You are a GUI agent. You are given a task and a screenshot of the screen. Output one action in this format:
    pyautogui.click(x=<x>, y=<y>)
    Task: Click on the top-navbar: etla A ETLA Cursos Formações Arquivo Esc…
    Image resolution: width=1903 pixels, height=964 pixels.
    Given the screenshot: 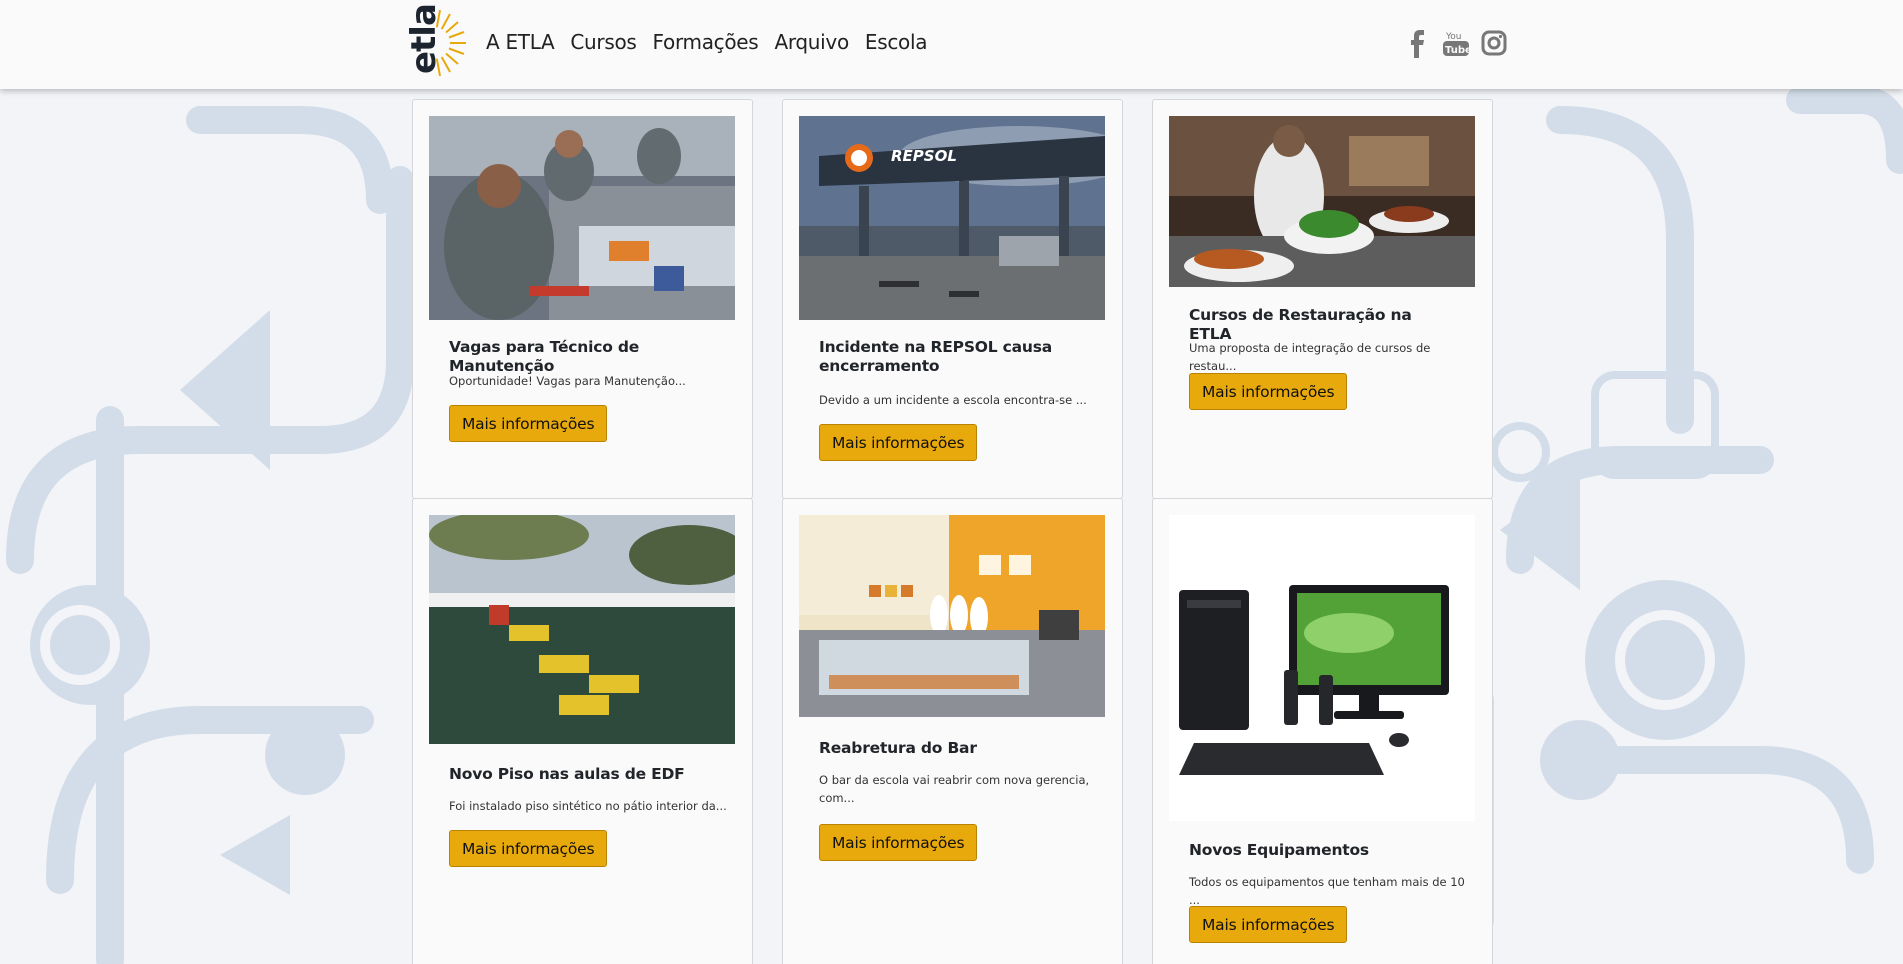 What is the action you would take?
    pyautogui.click(x=951, y=44)
    